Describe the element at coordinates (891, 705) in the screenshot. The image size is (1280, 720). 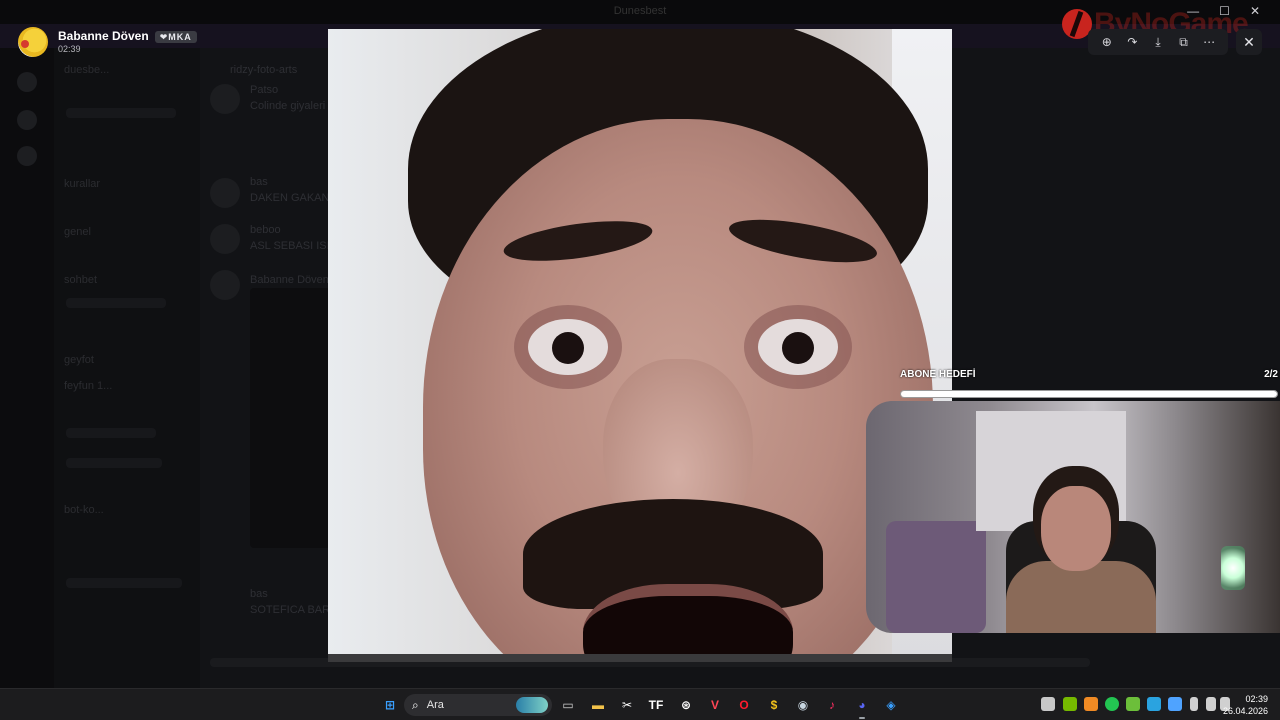
I see `vpn-icon: ◈` at that location.